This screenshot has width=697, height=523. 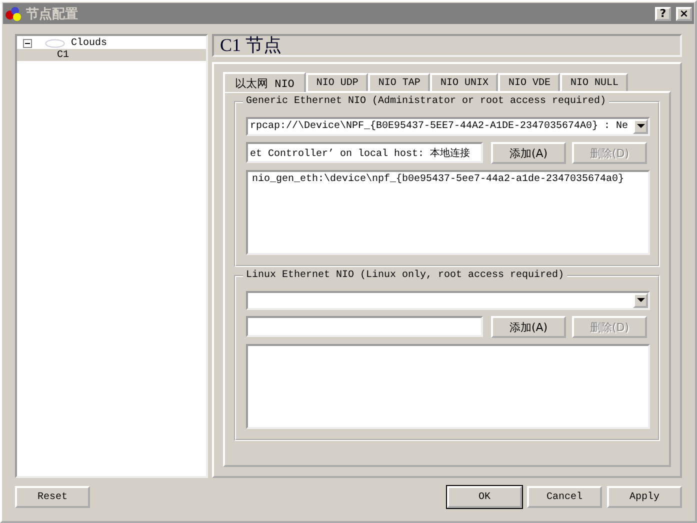 What do you see at coordinates (14, 14) in the screenshot?
I see `balls-icon` at bounding box center [14, 14].